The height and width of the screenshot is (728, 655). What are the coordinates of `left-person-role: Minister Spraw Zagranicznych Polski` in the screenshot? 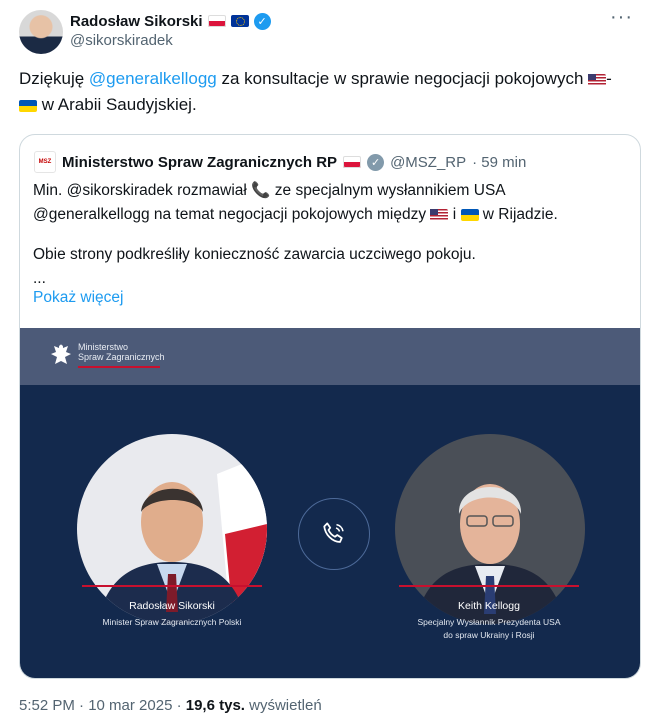 It's located at (172, 622).